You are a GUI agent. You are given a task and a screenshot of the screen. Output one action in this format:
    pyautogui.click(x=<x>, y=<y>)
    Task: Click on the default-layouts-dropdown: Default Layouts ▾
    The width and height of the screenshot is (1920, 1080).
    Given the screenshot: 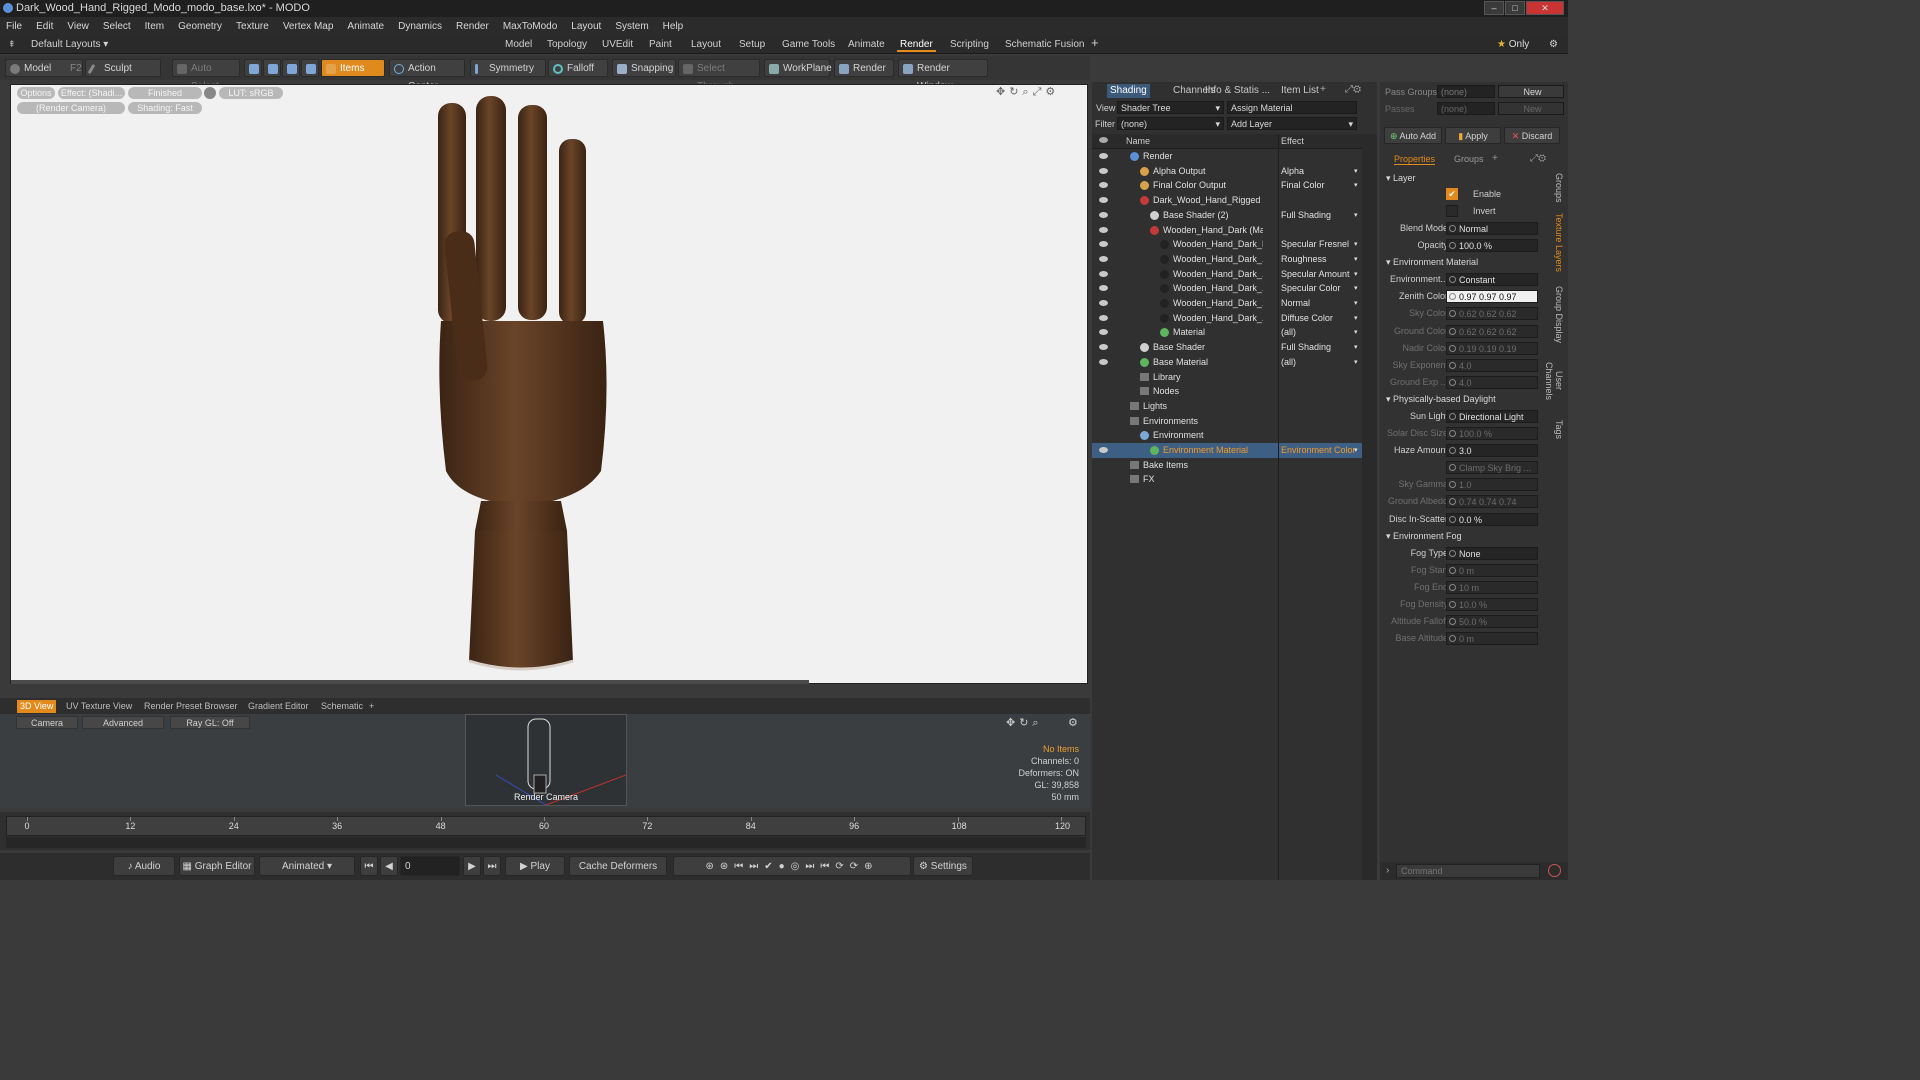 What is the action you would take?
    pyautogui.click(x=69, y=45)
    